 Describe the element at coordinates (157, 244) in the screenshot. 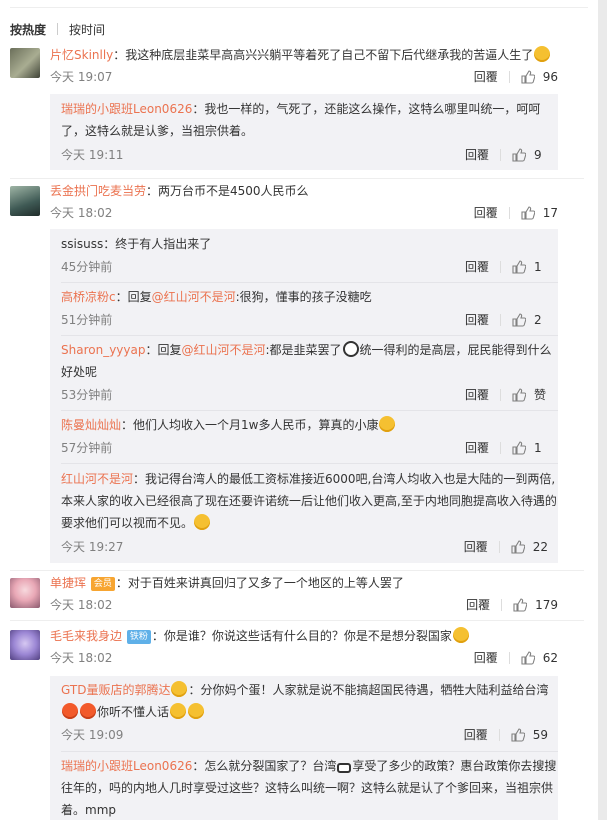

I see `reply-body: ：终于有人指出来了` at that location.